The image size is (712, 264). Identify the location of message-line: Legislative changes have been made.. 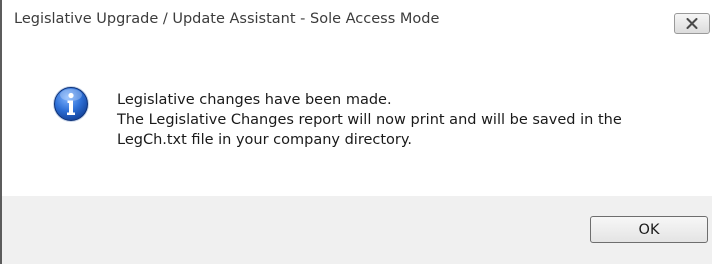
(254, 100).